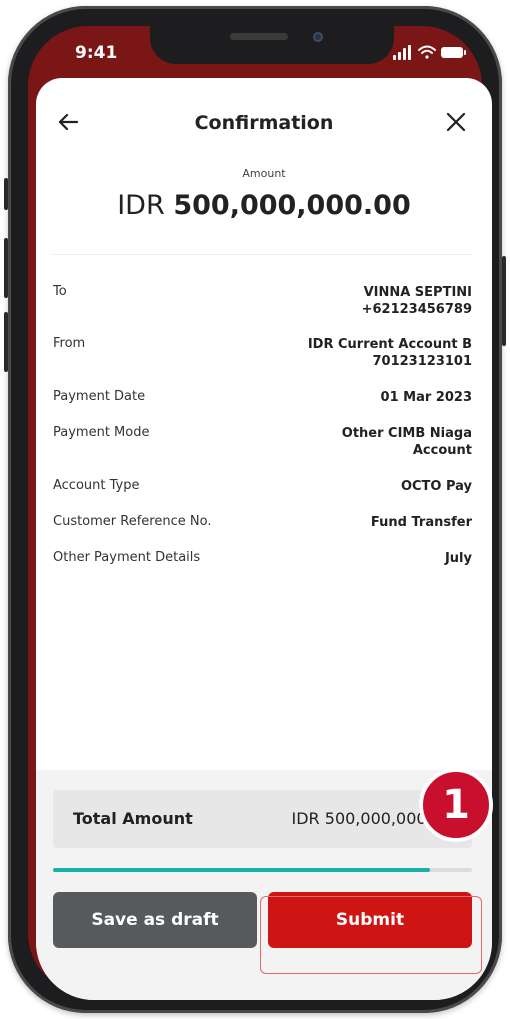 The height and width of the screenshot is (1019, 510). I want to click on detail-label: To, so click(60, 291).